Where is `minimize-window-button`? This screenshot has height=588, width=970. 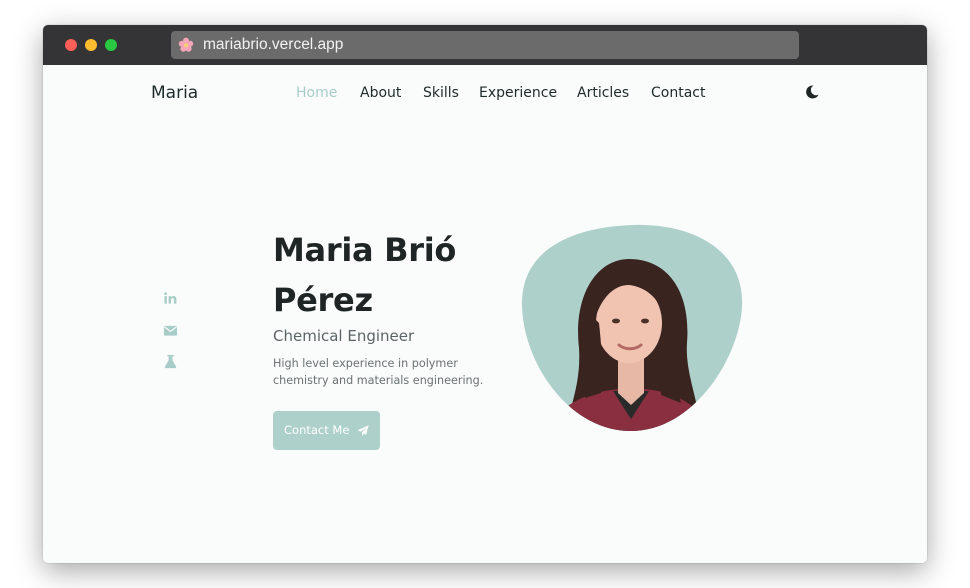 minimize-window-button is located at coordinates (91, 45).